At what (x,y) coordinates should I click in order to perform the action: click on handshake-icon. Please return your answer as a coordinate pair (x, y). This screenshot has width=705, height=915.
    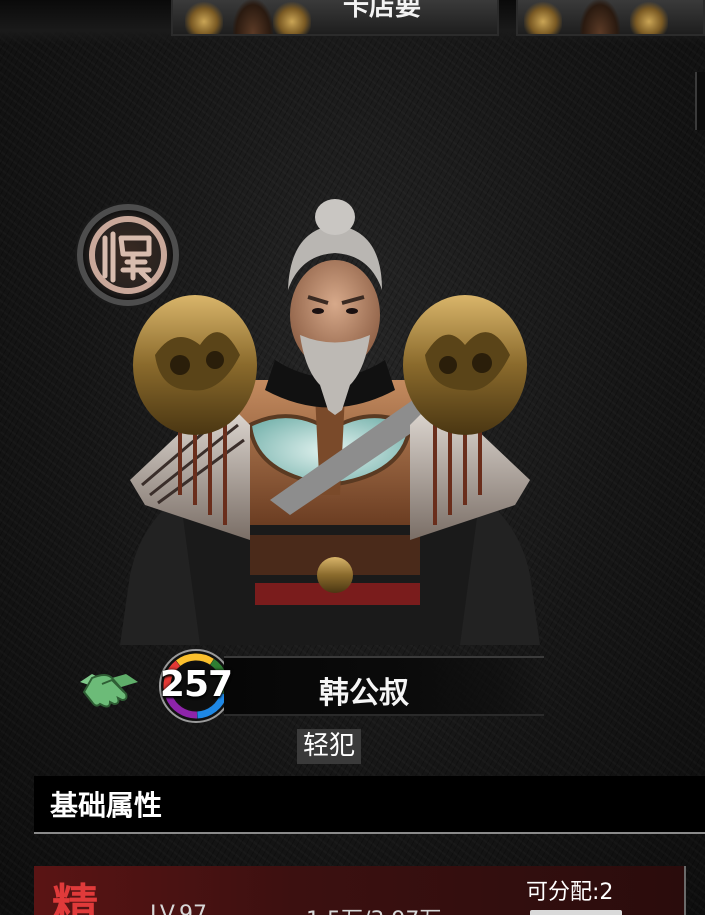
    Looking at the image, I should click on (109, 690).